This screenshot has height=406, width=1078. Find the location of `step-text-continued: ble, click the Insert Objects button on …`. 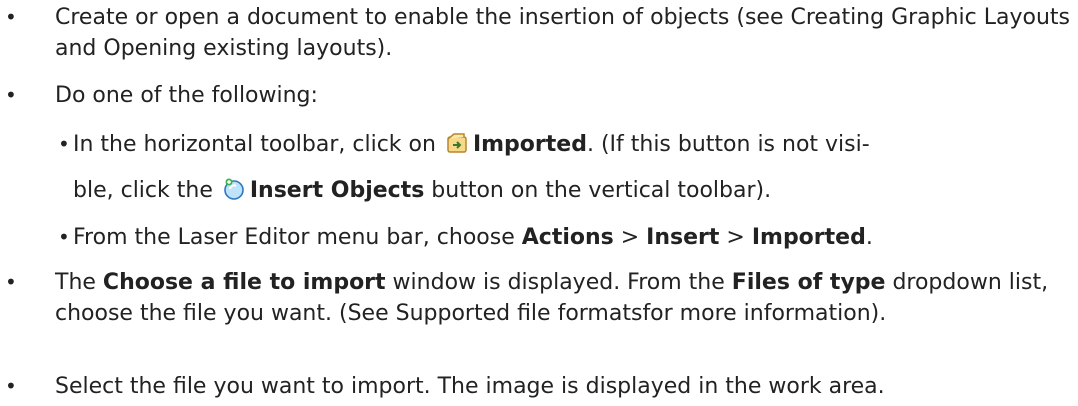

step-text-continued: ble, click the Insert Objects button on … is located at coordinates (422, 190).